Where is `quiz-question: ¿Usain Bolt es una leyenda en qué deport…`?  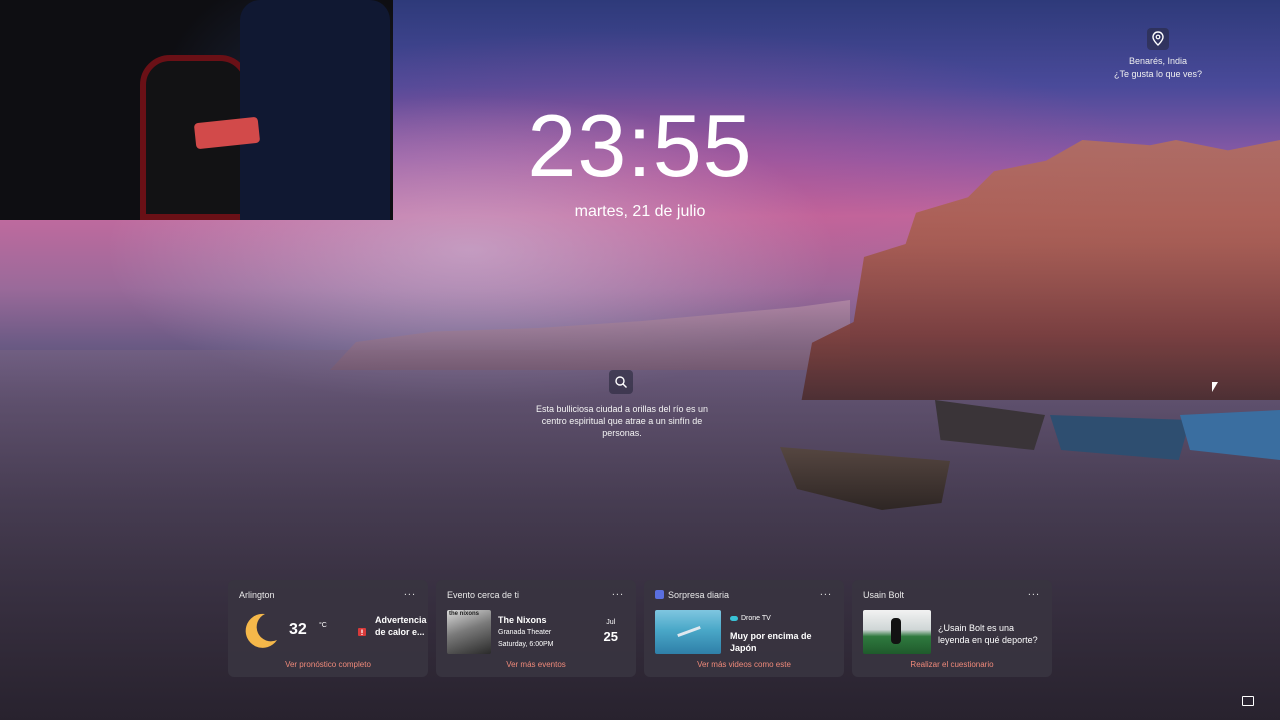
quiz-question: ¿Usain Bolt es una leyenda en qué deport… is located at coordinates (992, 634).